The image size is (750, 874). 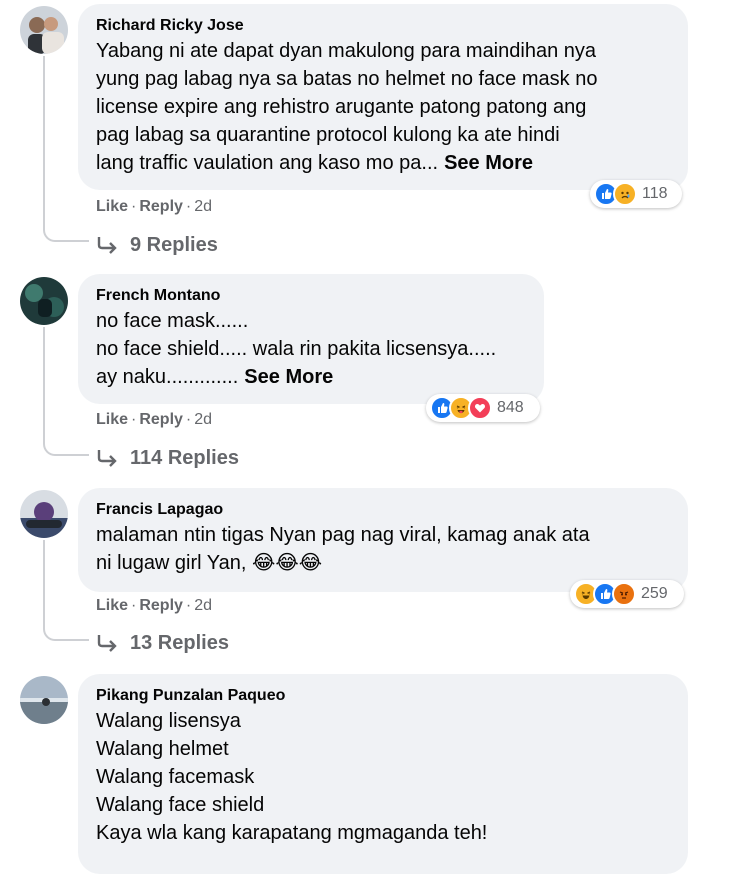 I want to click on comment-author: Richard Ricky Jose, so click(x=382, y=26).